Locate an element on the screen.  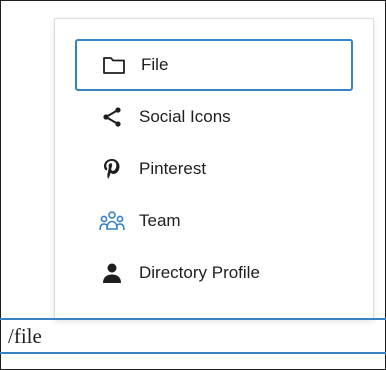
inserter-item-team: Team is located at coordinates (214, 221).